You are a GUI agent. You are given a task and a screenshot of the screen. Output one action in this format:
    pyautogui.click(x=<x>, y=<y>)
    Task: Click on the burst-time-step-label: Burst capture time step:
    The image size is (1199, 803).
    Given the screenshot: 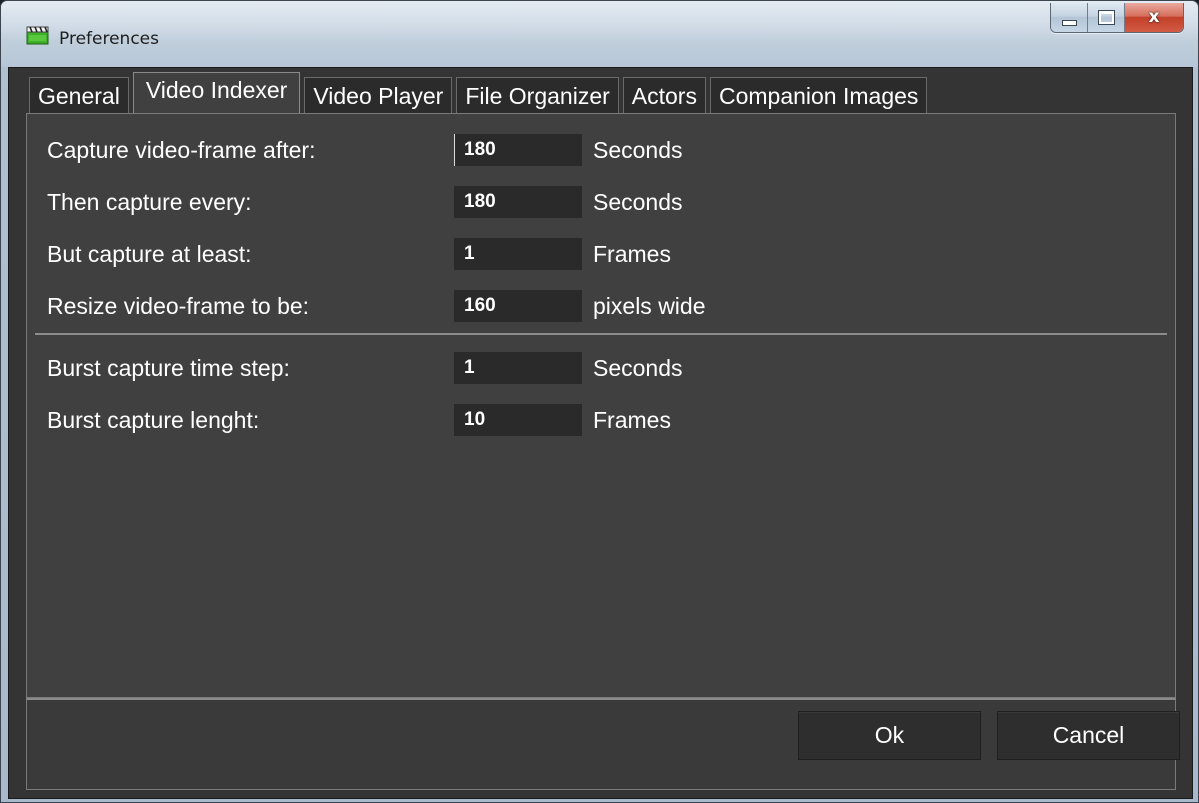 What is the action you would take?
    pyautogui.click(x=168, y=368)
    